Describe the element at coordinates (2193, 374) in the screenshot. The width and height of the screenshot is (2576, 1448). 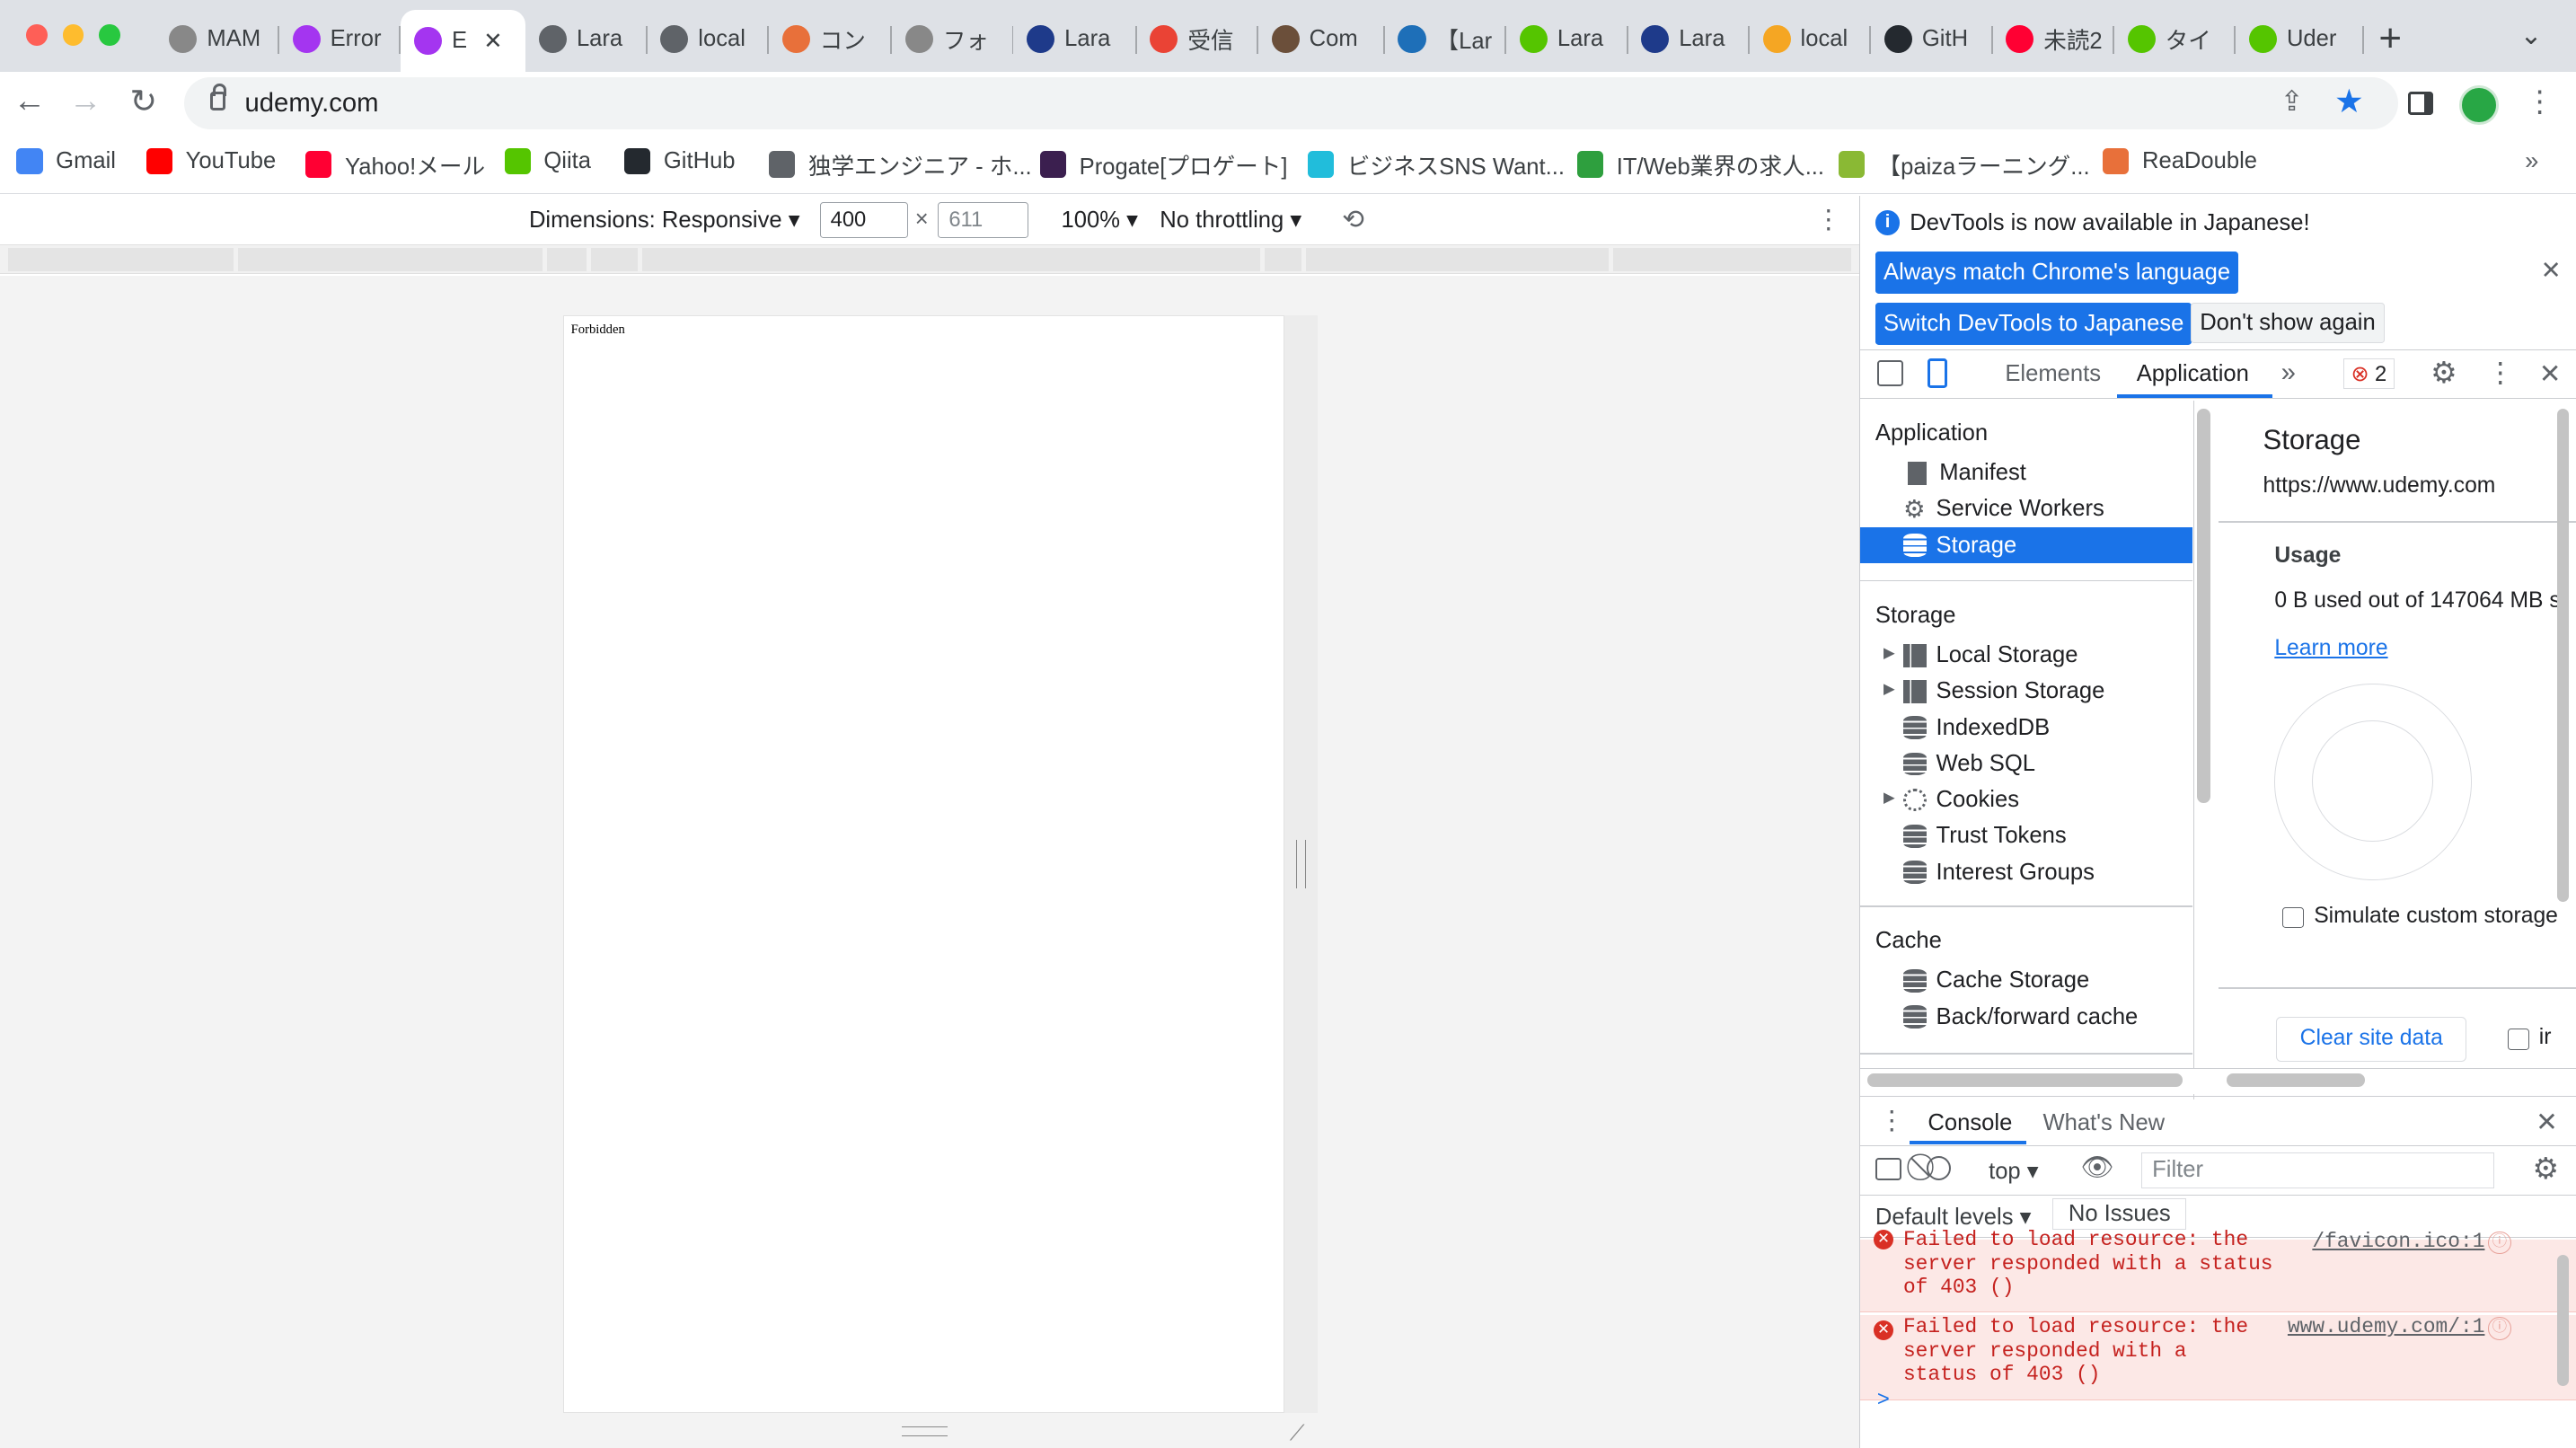
I see `tab-application: Application` at that location.